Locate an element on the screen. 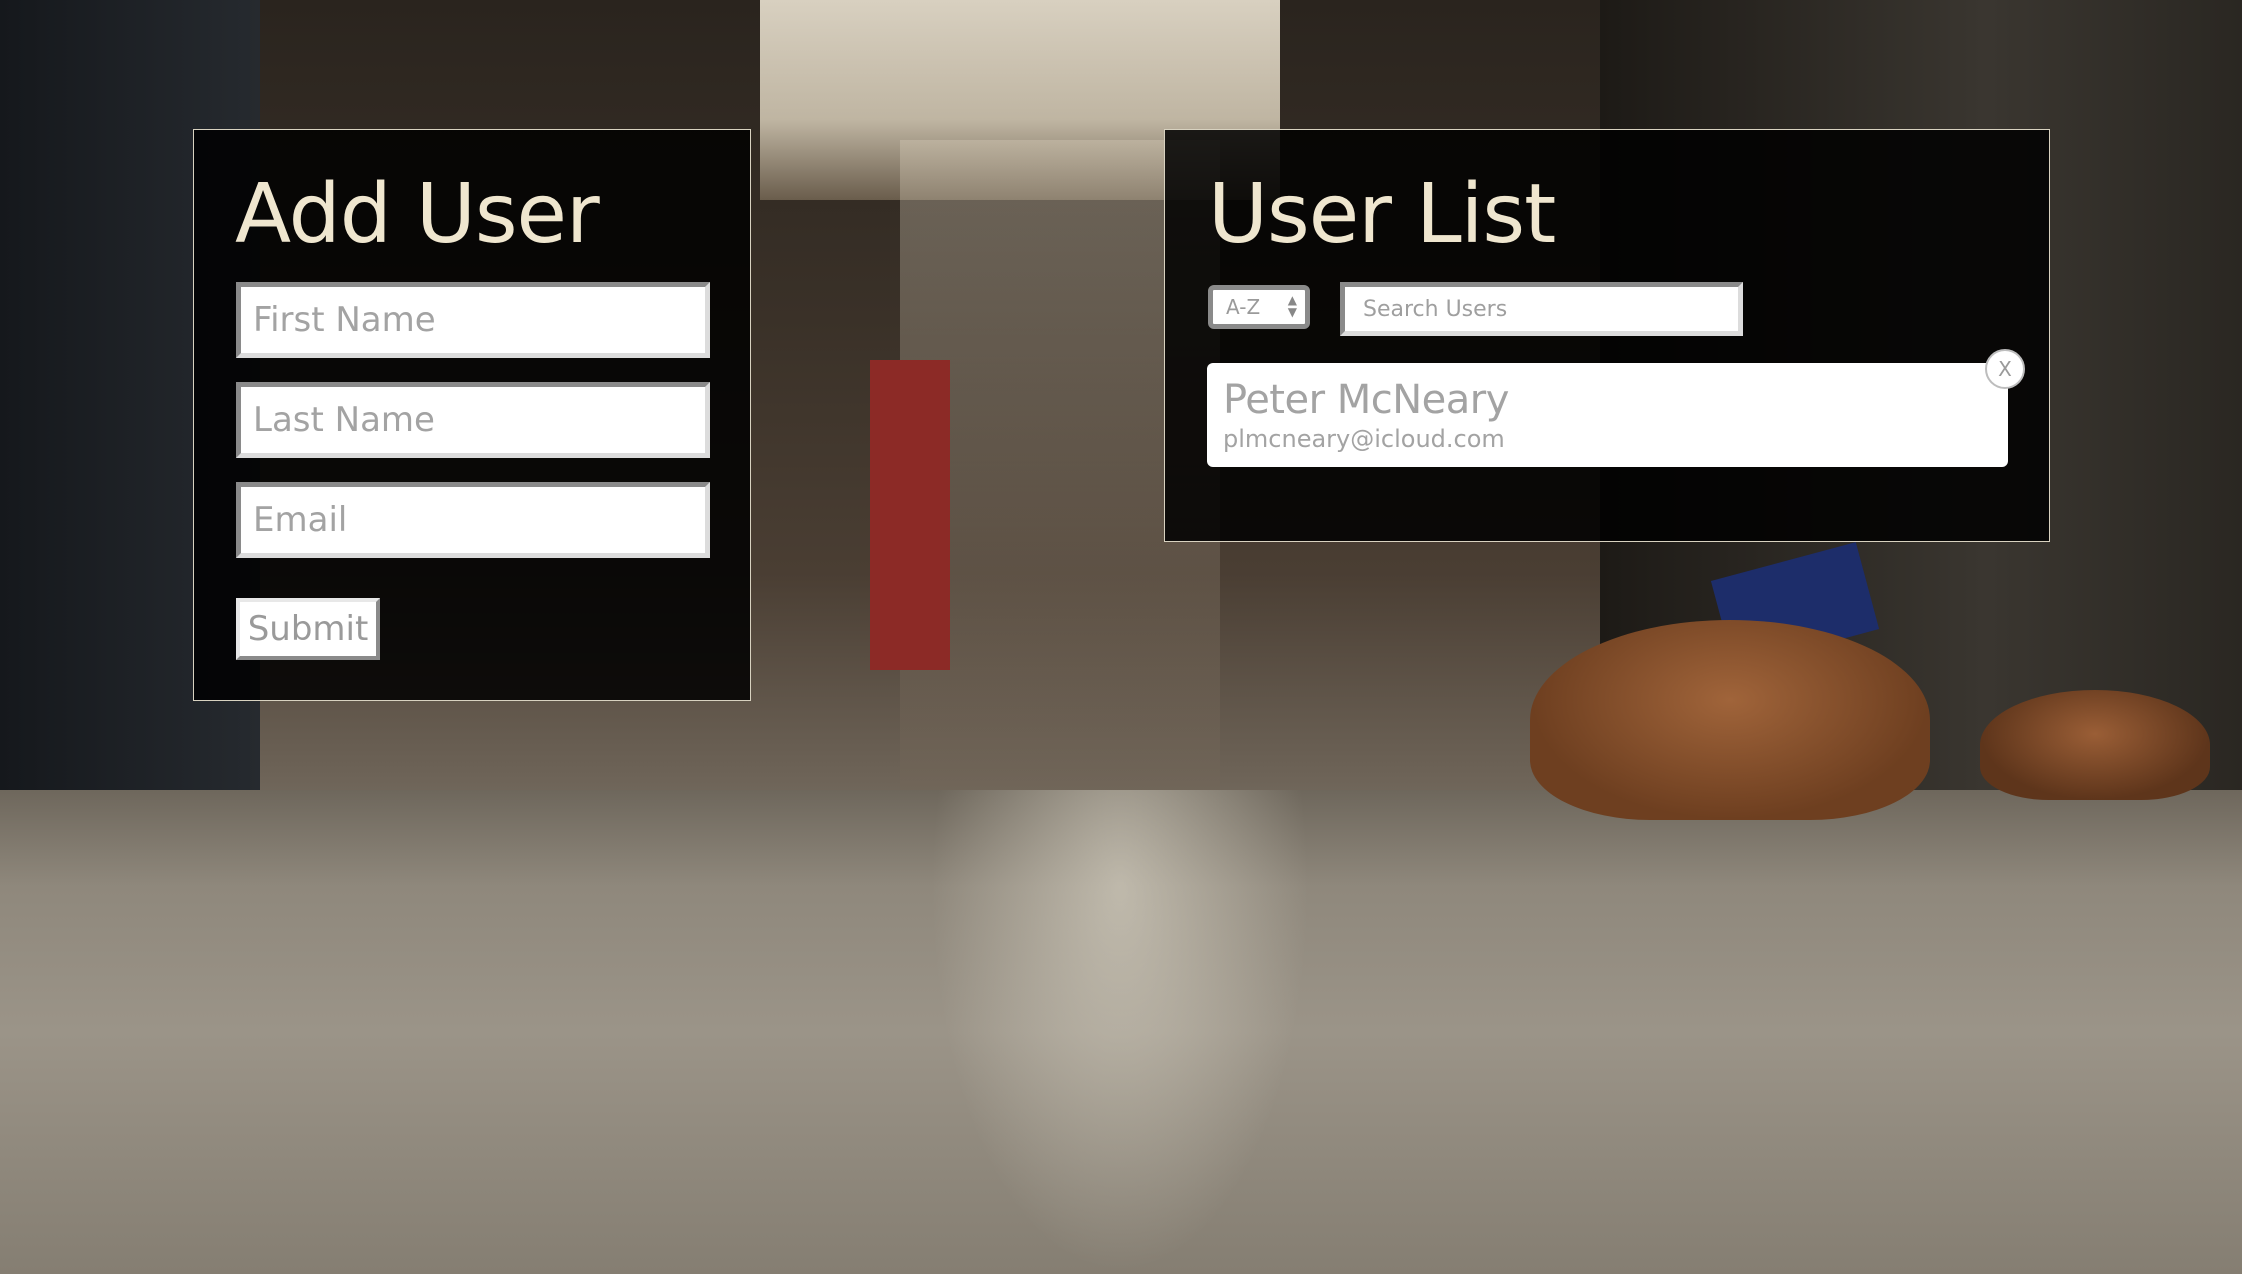 The image size is (2242, 1274). user-list-item: Peter McNeary plmcneary@icloud.com is located at coordinates (1607, 415).